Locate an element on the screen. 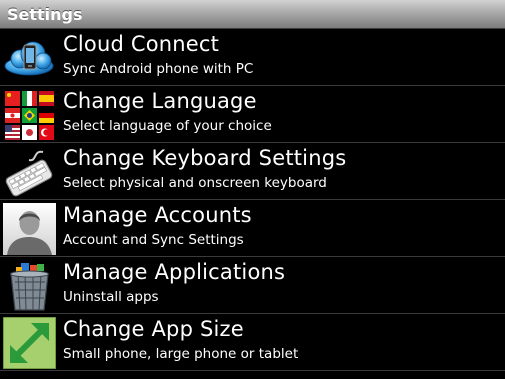  keyboard-icon is located at coordinates (29, 172).